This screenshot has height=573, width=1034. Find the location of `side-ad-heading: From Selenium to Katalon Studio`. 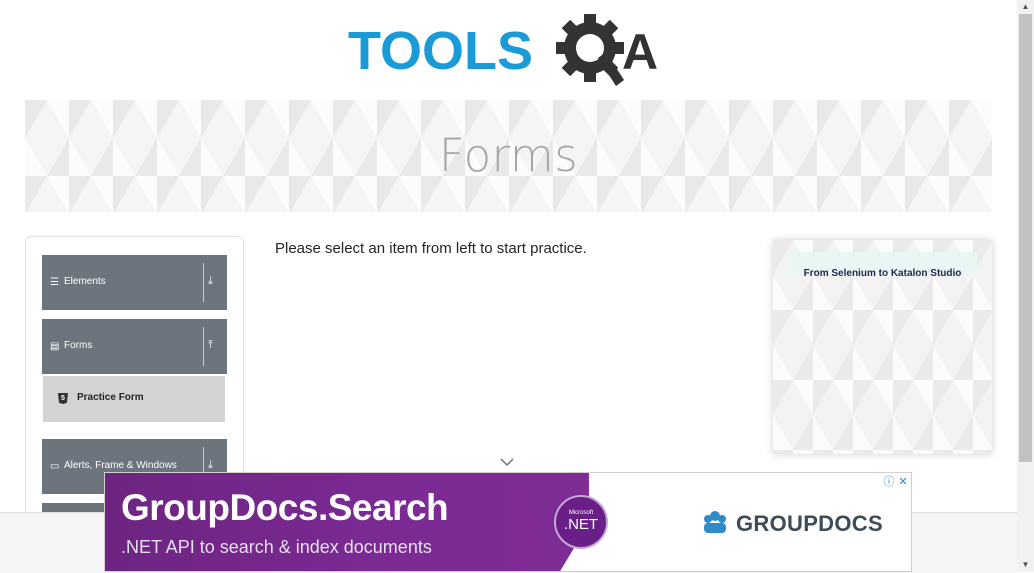

side-ad-heading: From Selenium to Katalon Studio is located at coordinates (882, 273).